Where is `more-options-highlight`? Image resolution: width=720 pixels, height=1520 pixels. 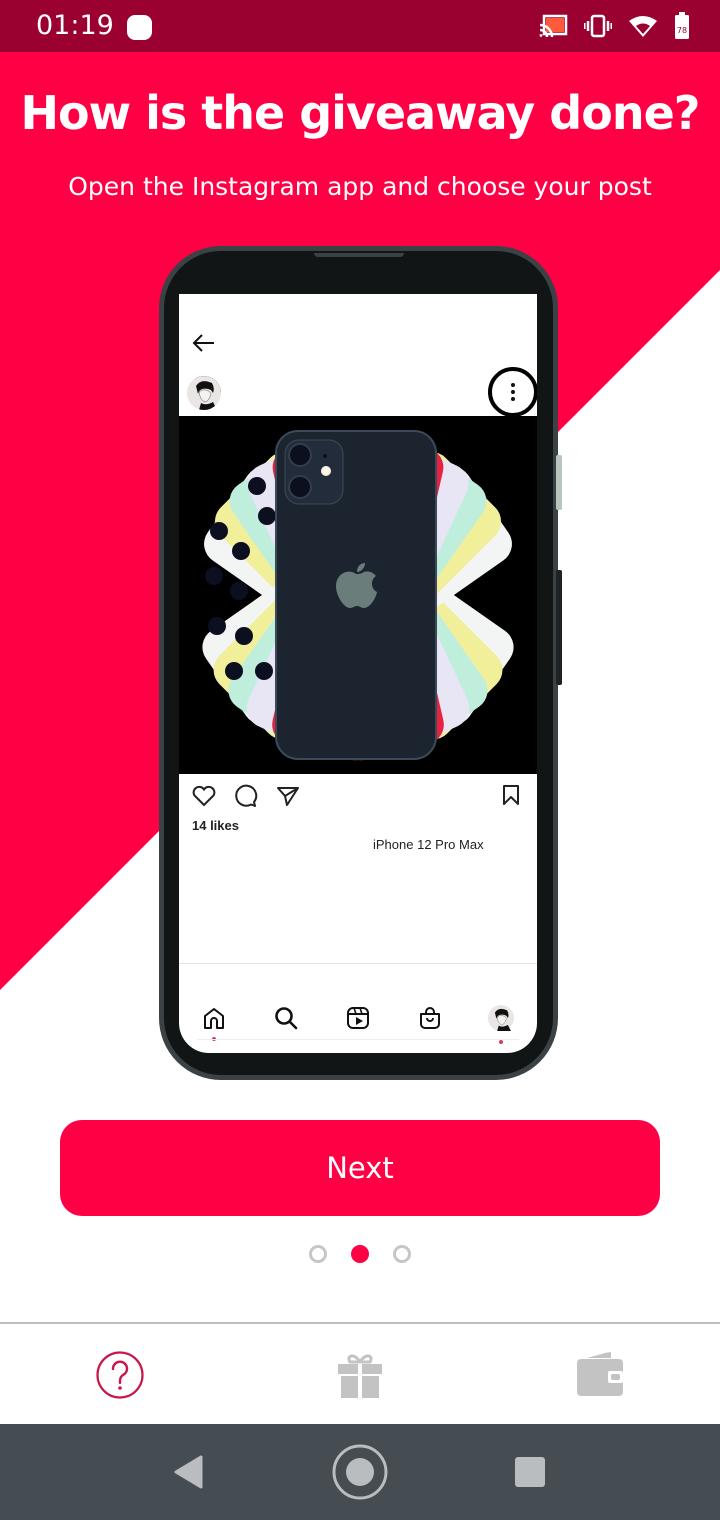 more-options-highlight is located at coordinates (512, 392).